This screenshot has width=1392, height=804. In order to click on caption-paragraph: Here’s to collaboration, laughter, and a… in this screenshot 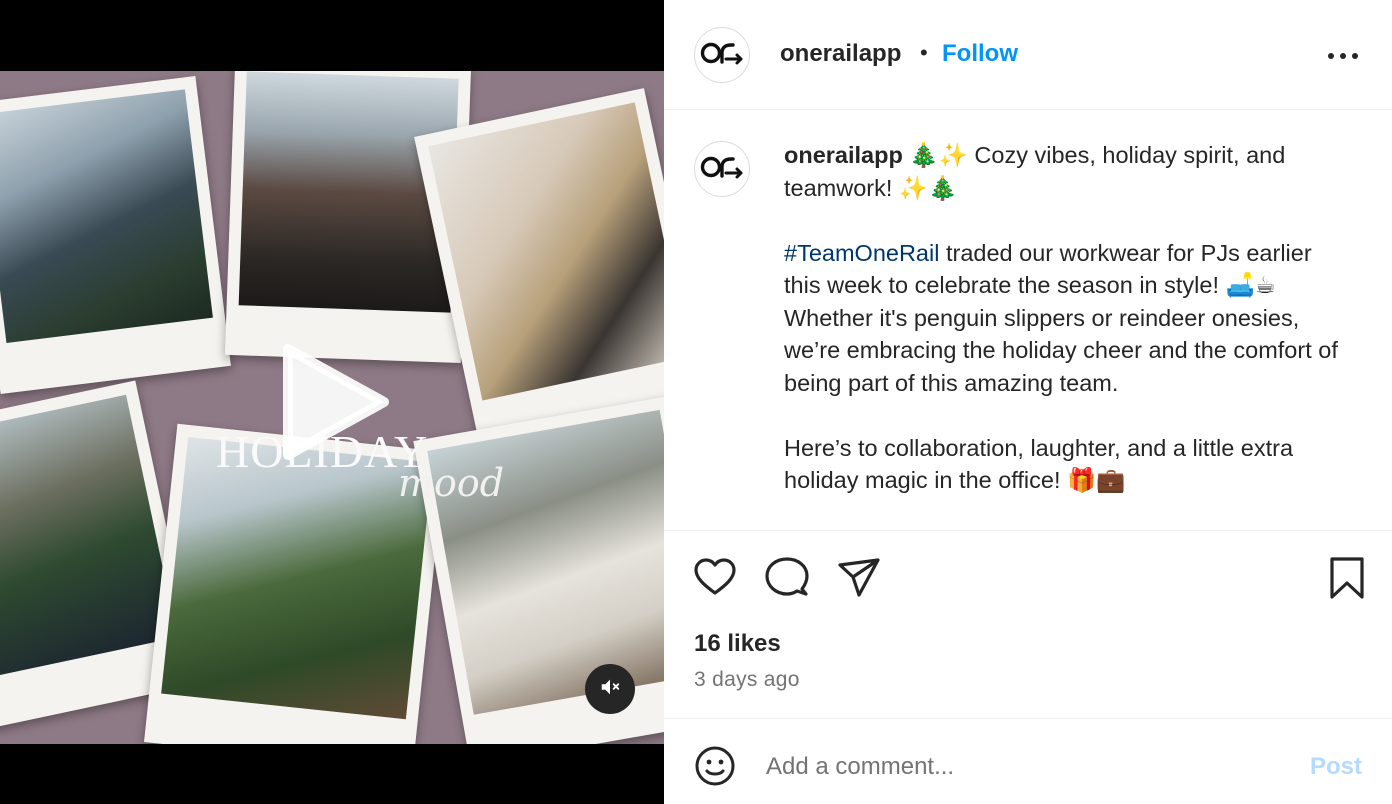, I will do `click(1039, 464)`.